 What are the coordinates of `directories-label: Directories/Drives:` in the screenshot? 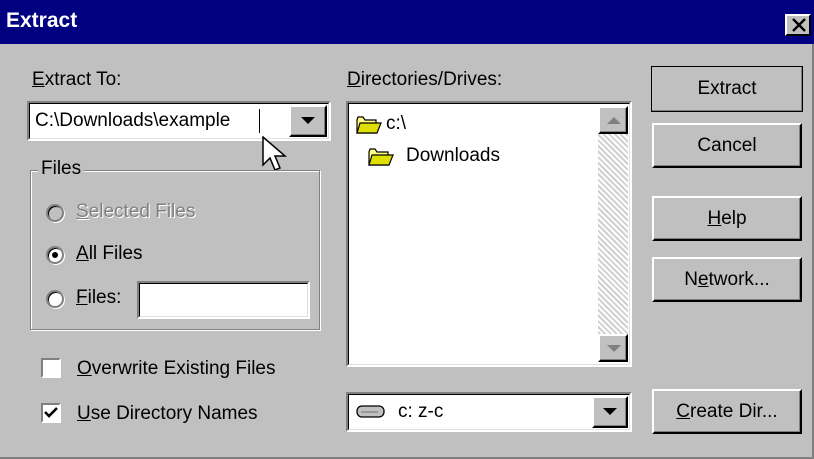 It's located at (425, 79).